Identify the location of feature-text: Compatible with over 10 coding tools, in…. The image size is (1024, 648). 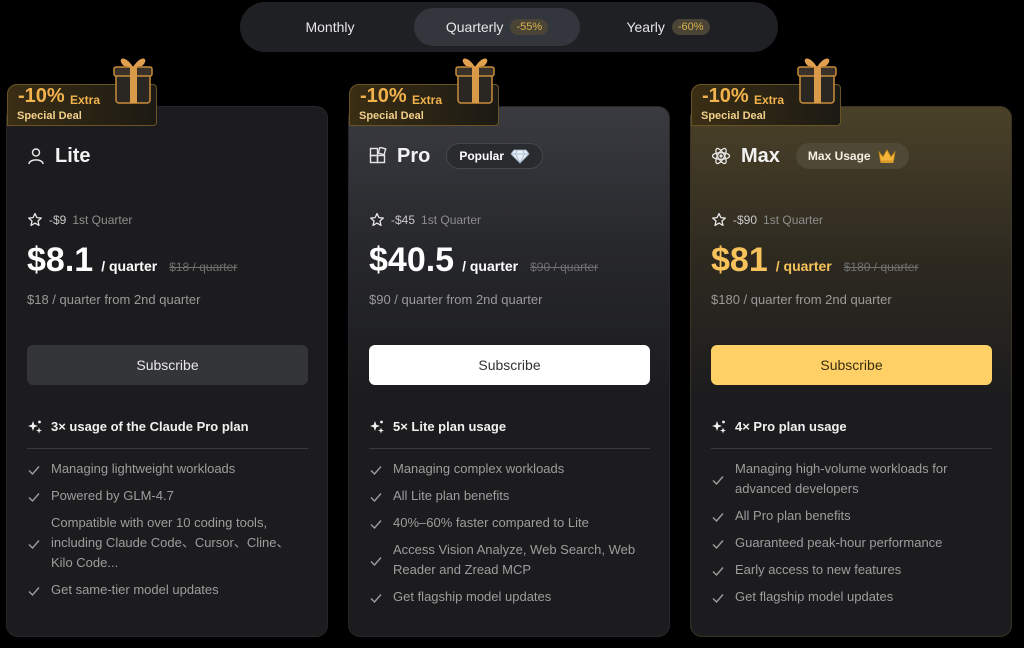
(170, 542).